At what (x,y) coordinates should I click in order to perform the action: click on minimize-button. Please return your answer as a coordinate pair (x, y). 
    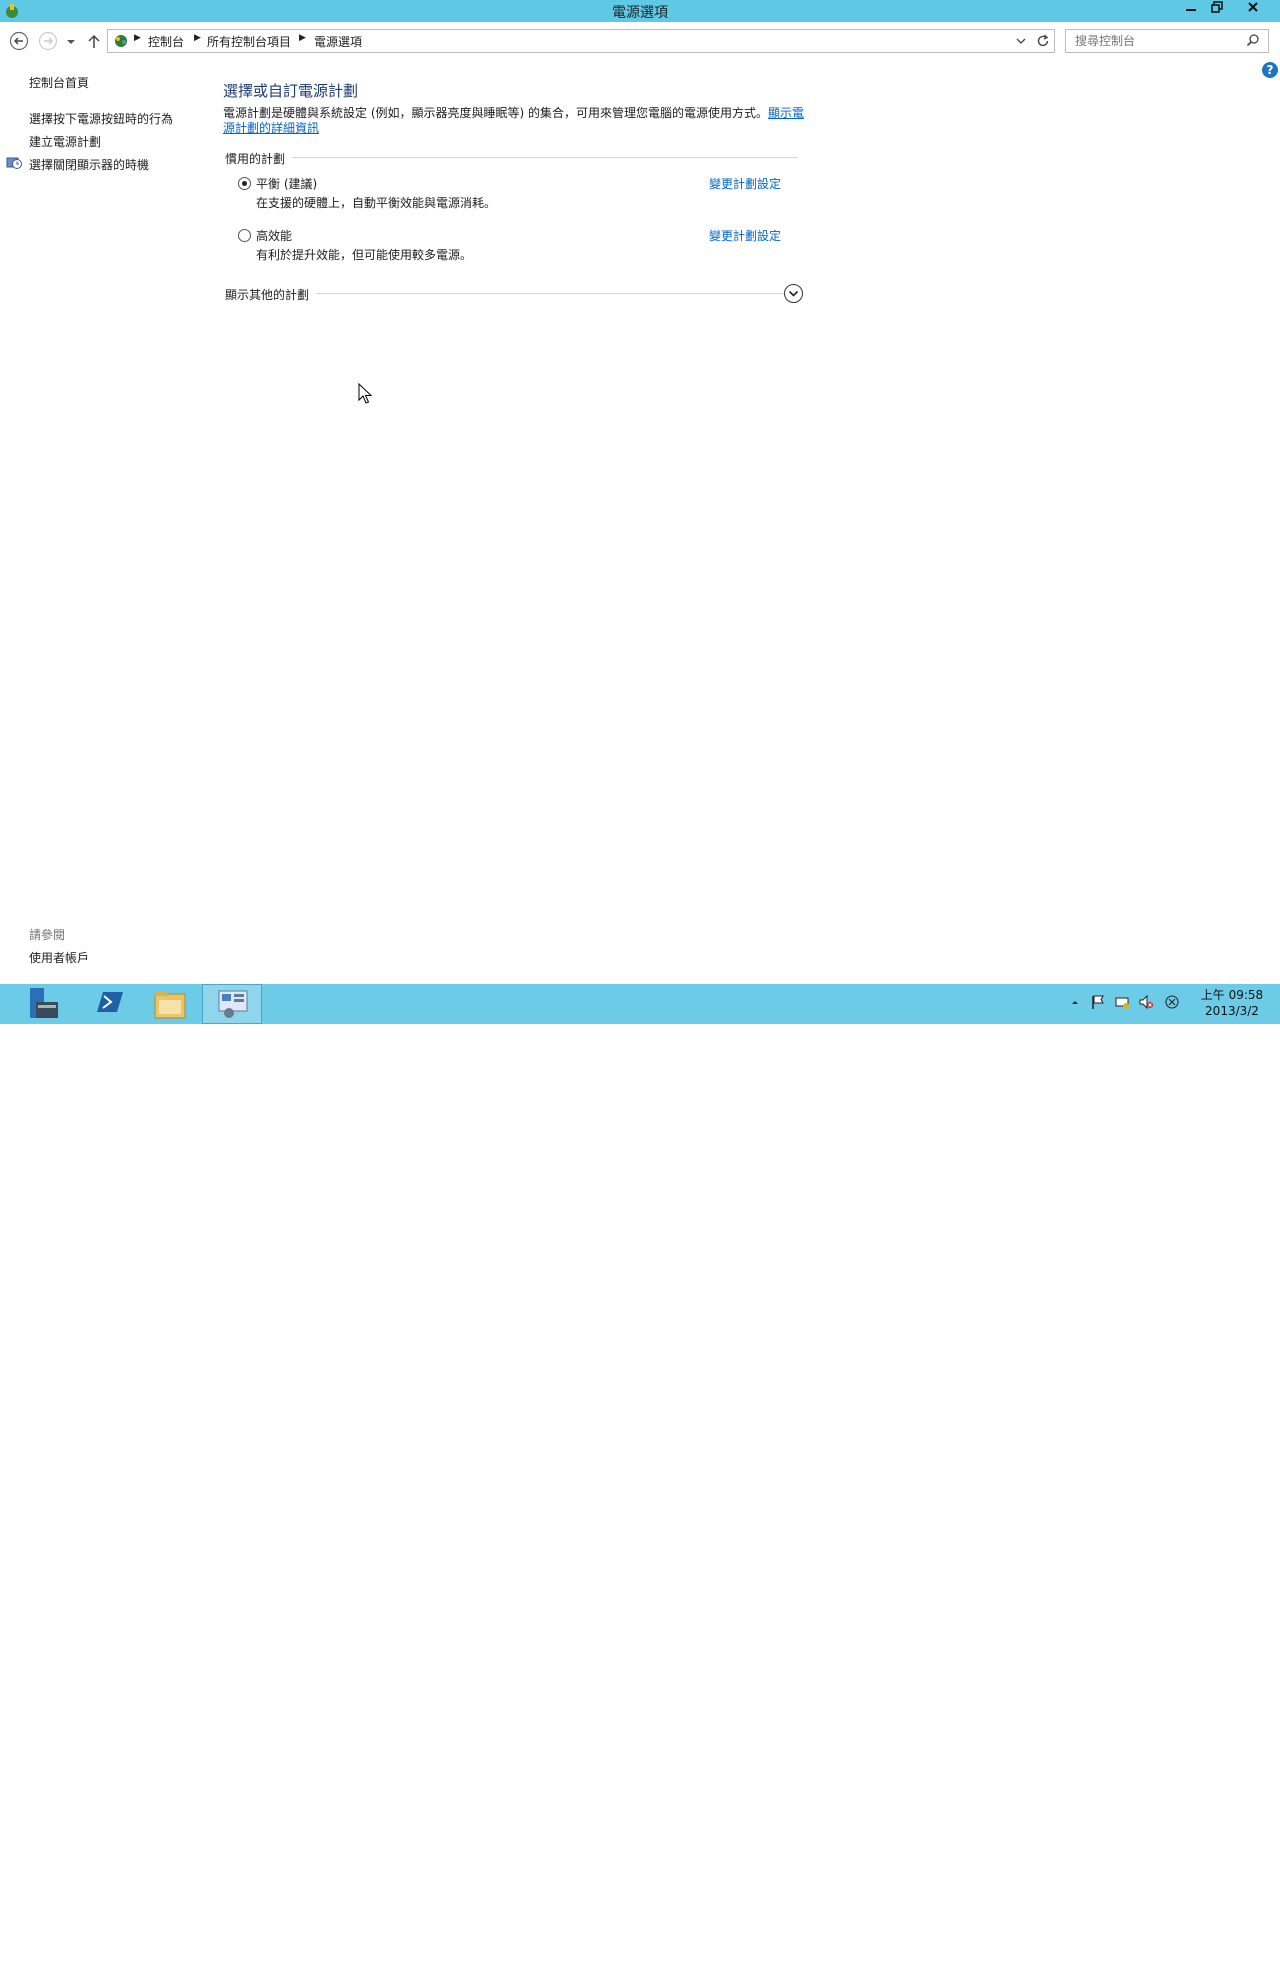
    Looking at the image, I should click on (1191, 10).